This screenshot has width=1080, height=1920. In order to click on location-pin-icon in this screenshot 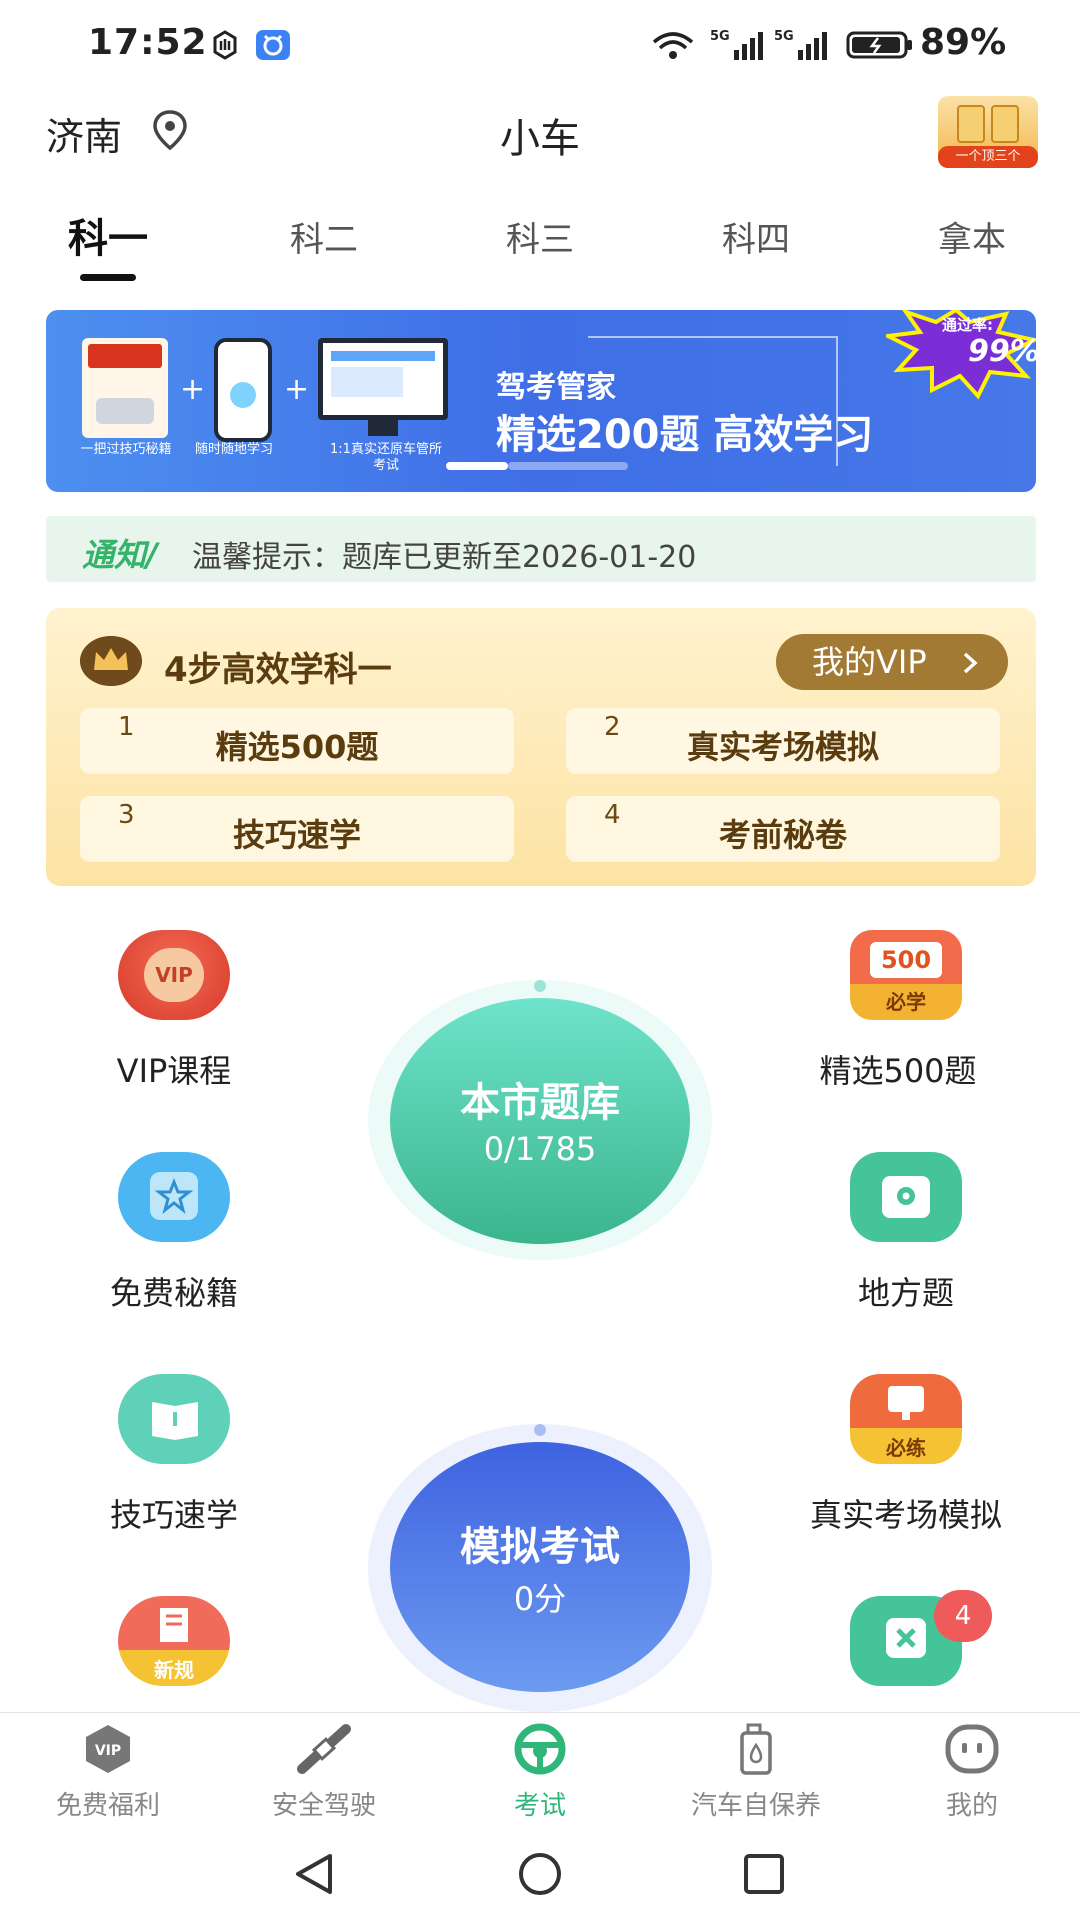, I will do `click(170, 130)`.